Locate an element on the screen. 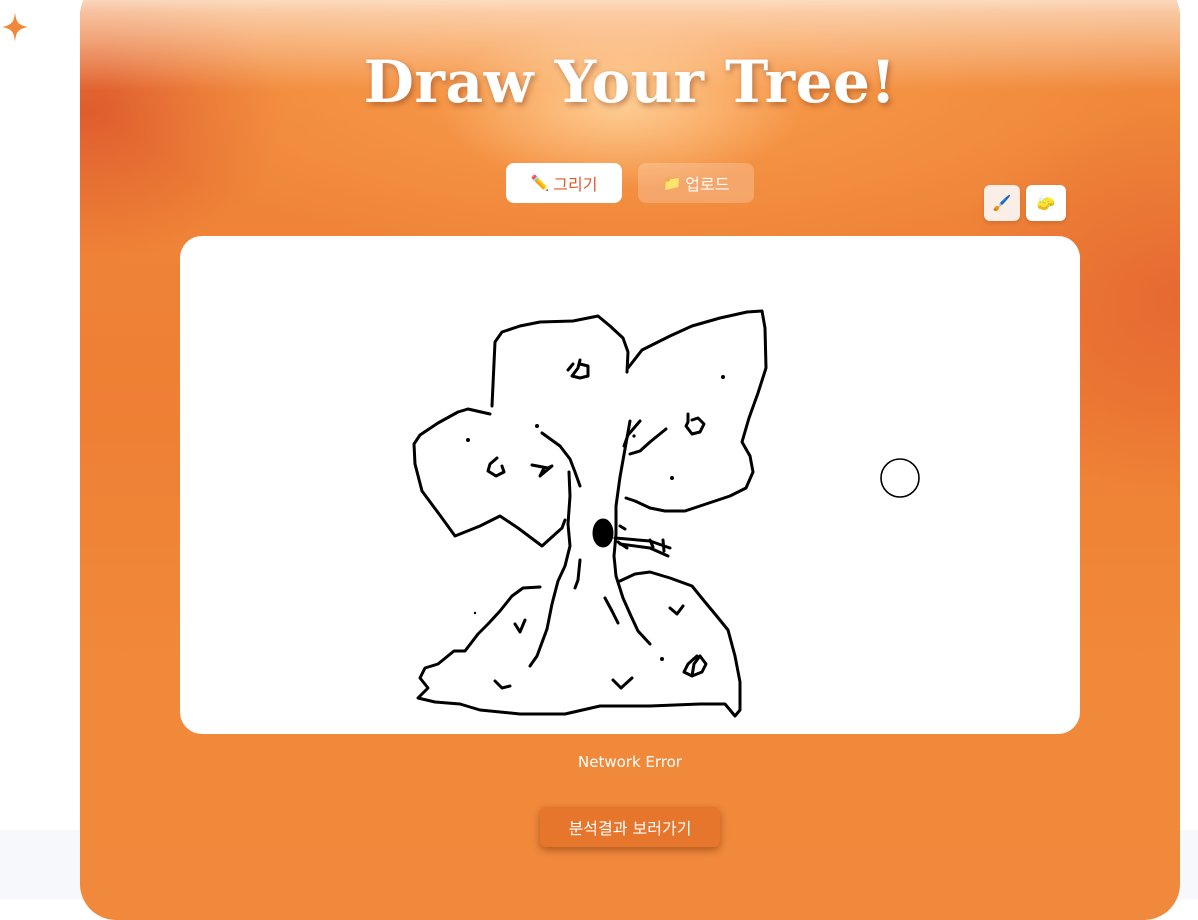 This screenshot has width=1198, height=920. trunk-inner2-stroke is located at coordinates (611, 610).